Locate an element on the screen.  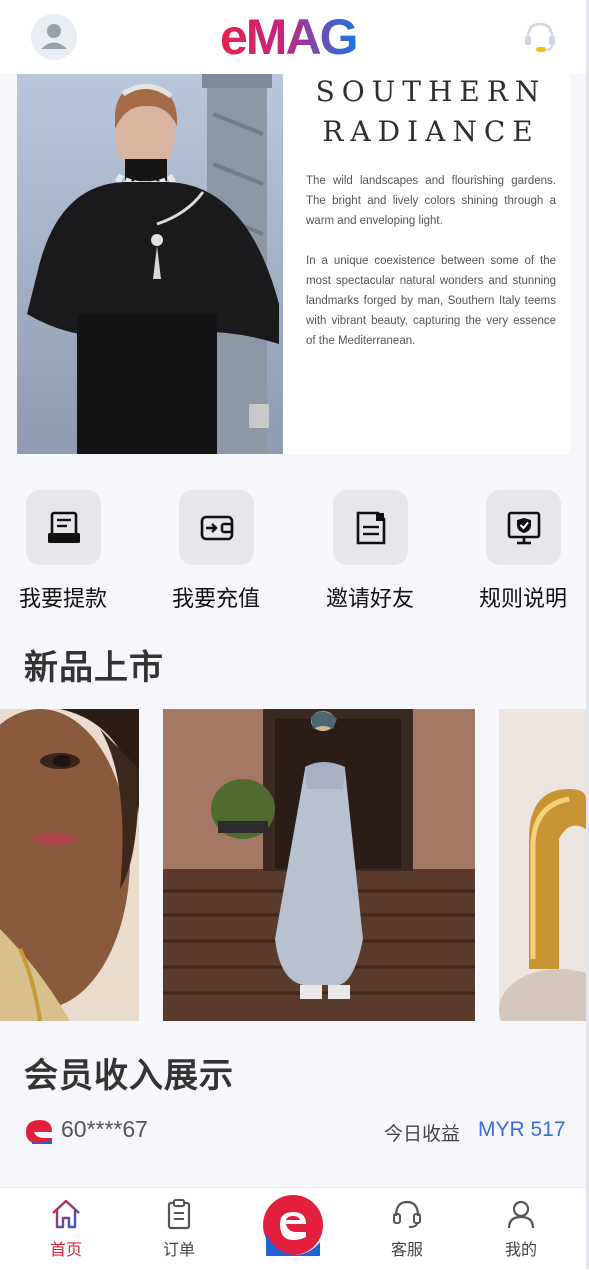
nav-profile: 我的 is located at coordinates (521, 1224).